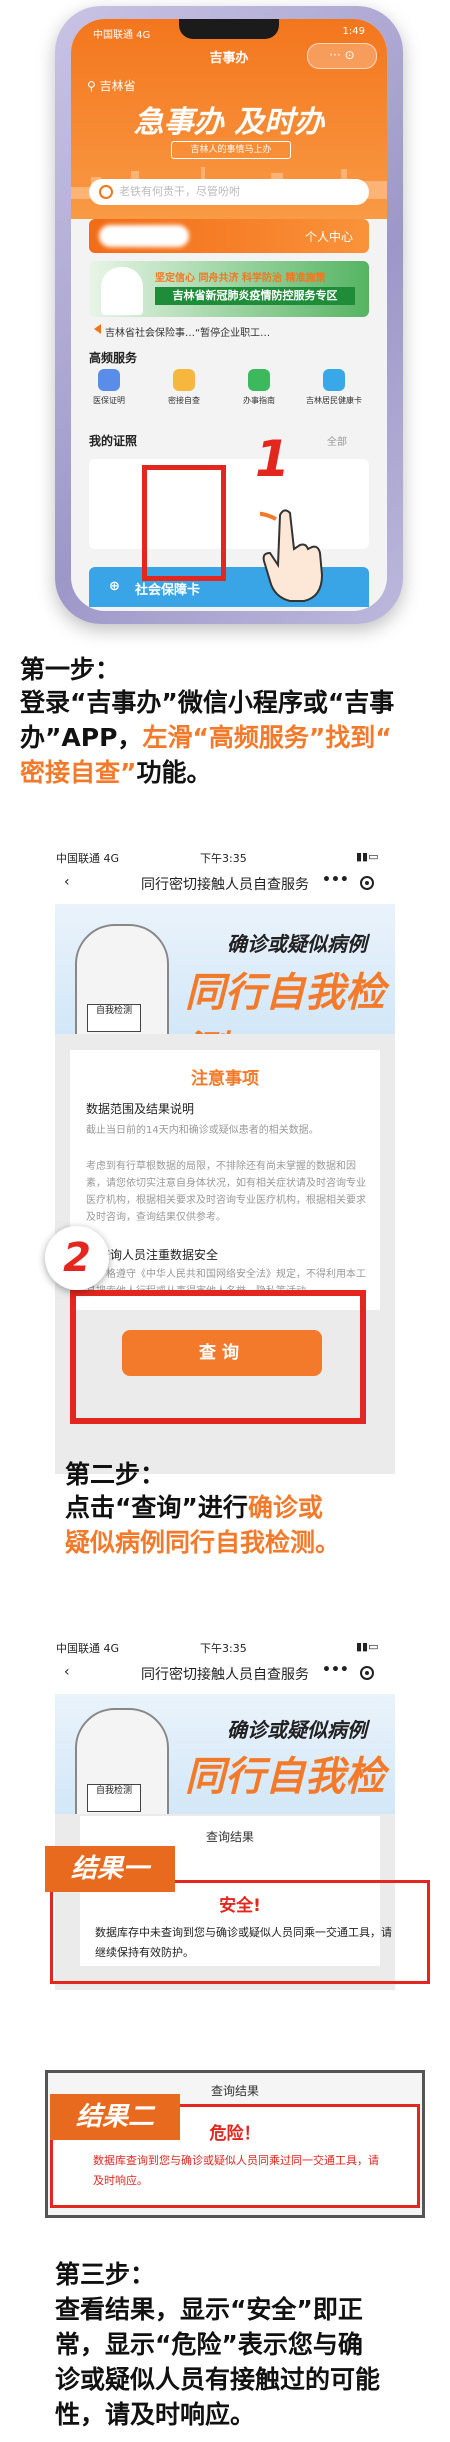 This screenshot has height=2442, width=450. Describe the element at coordinates (93, 86) in the screenshot. I see `location-icon: ⚲` at that location.